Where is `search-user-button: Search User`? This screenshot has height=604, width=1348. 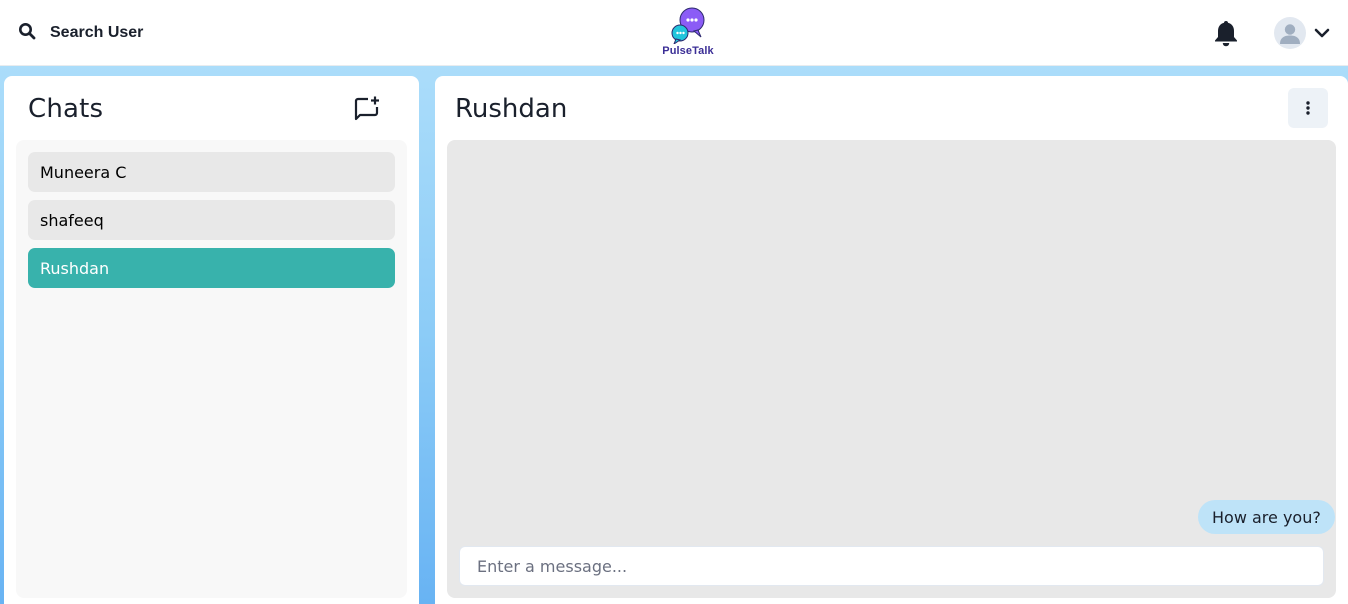 search-user-button: Search User is located at coordinates (80, 33).